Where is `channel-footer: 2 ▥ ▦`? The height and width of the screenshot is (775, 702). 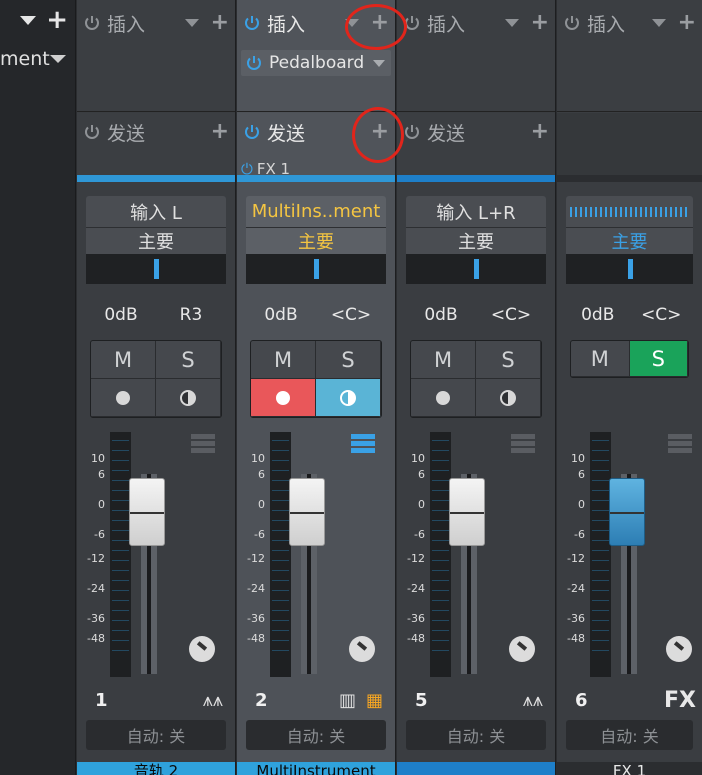
channel-footer: 2 ▥ ▦ is located at coordinates (316, 700).